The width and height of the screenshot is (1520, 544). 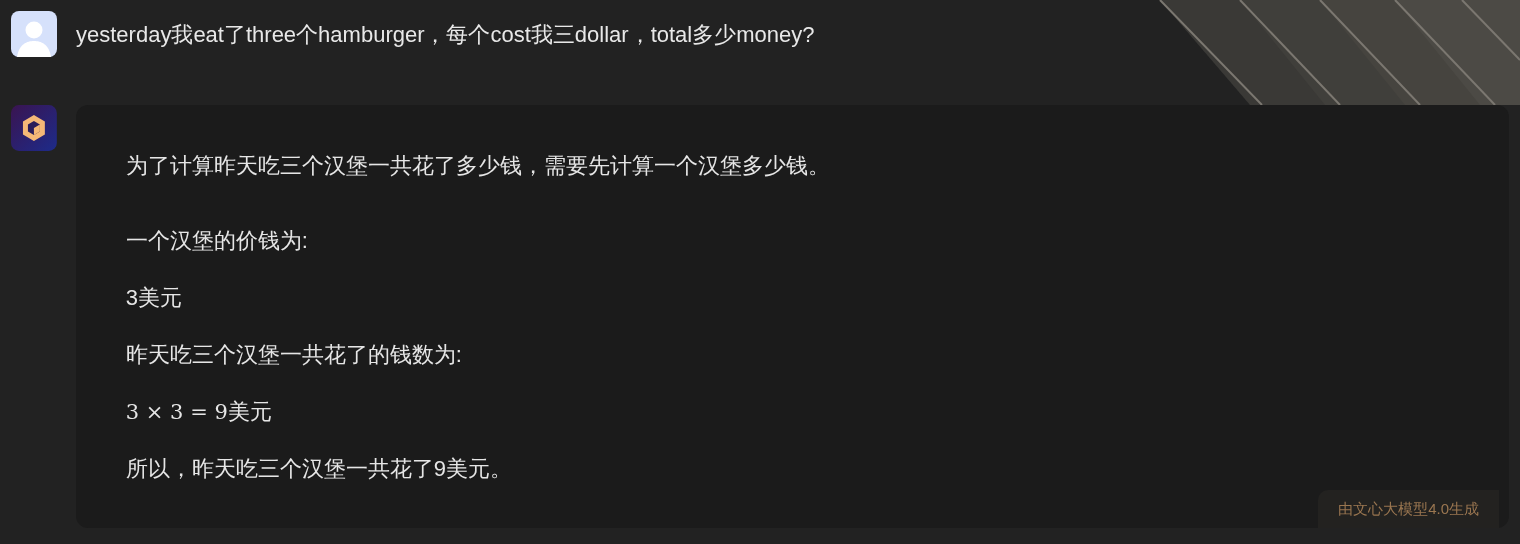 What do you see at coordinates (199, 412) in the screenshot?
I see `math-formula: 3 × 3 = 9美元` at bounding box center [199, 412].